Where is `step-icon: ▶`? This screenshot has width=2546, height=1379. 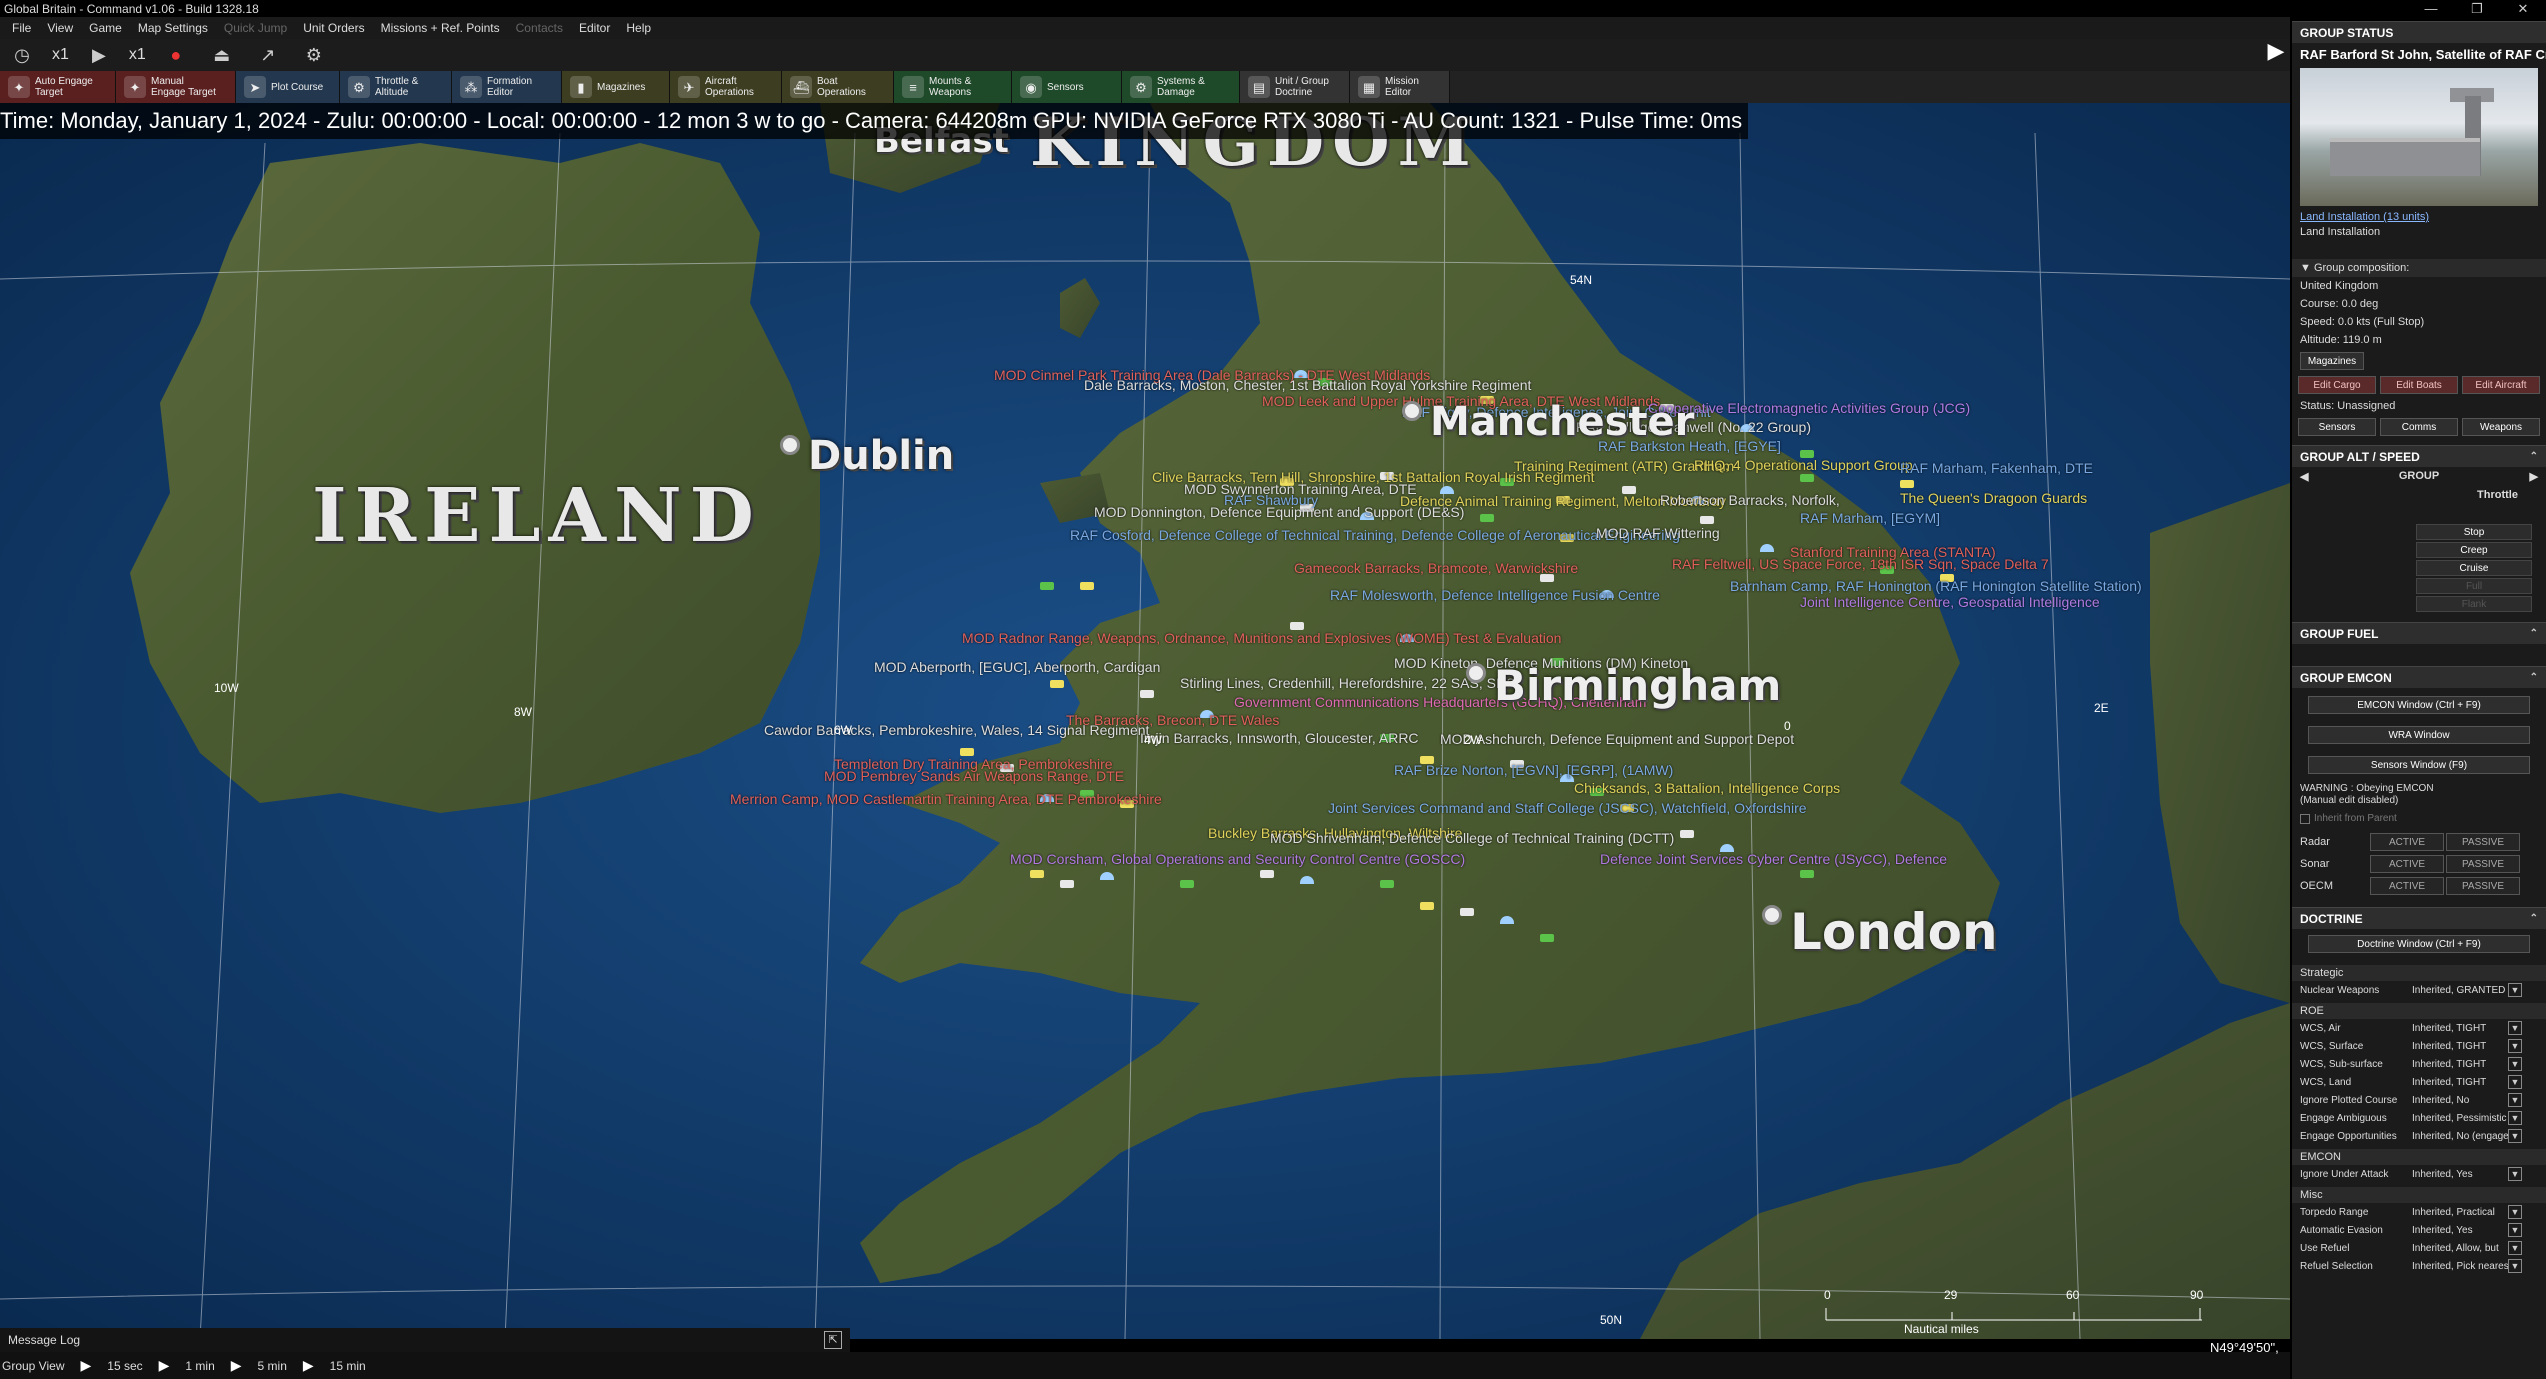 step-icon: ▶ is located at coordinates (308, 1365).